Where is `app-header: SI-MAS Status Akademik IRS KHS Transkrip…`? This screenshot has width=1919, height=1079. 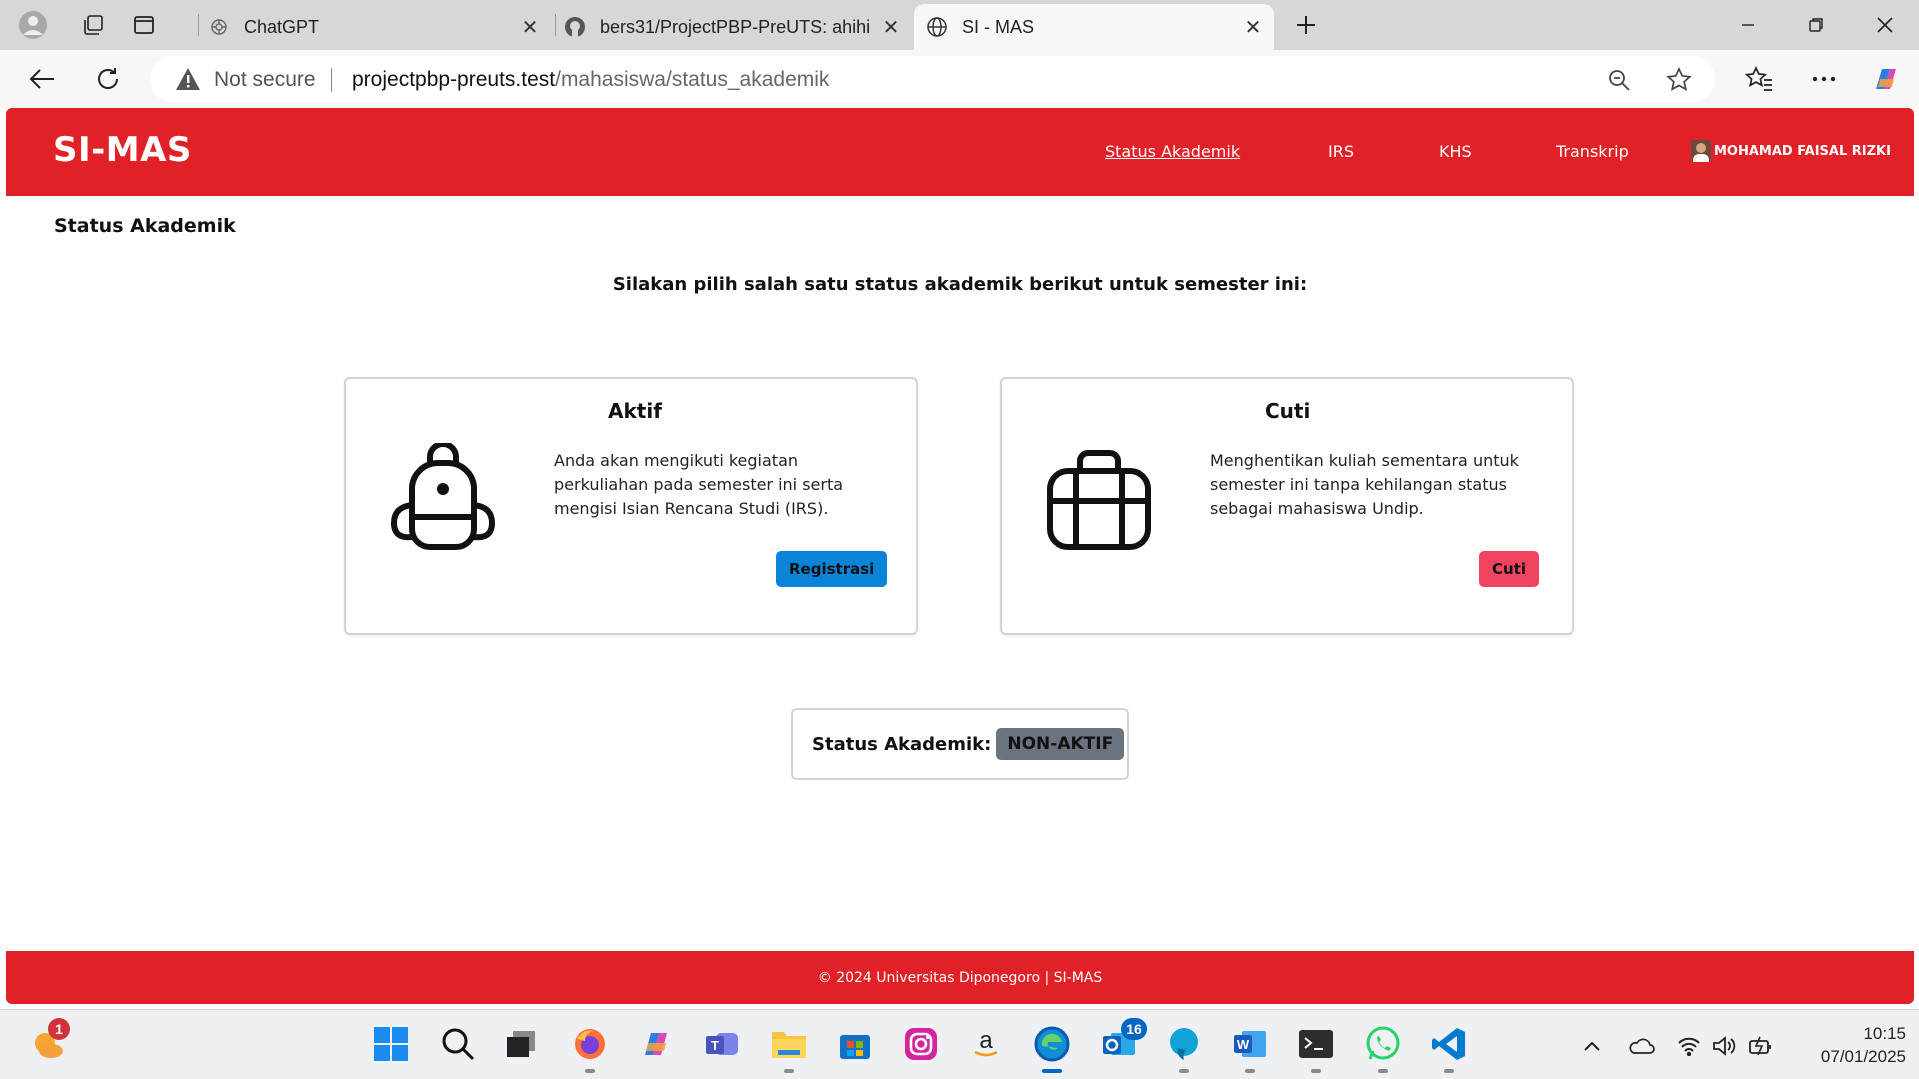
app-header: SI-MAS Status Akademik IRS KHS Transkrip… is located at coordinates (960, 152).